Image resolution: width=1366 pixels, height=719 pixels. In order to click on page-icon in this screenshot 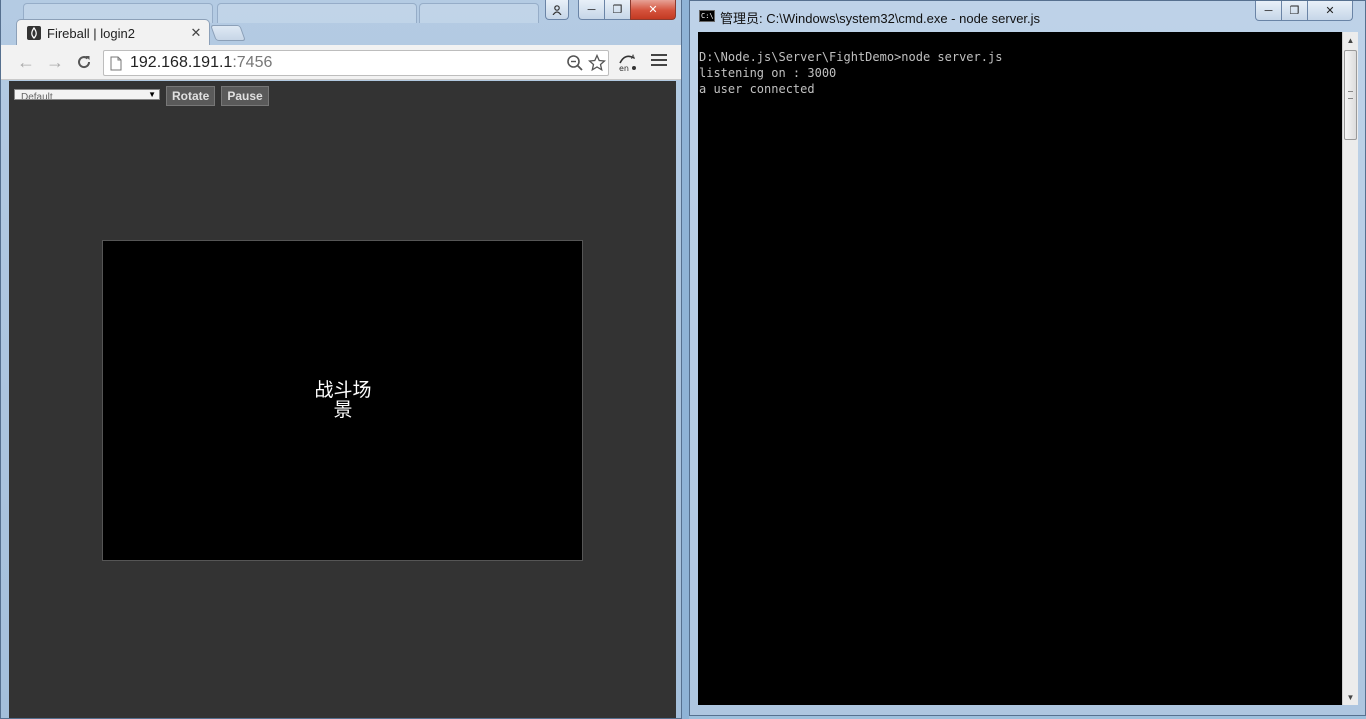, I will do `click(116, 63)`.